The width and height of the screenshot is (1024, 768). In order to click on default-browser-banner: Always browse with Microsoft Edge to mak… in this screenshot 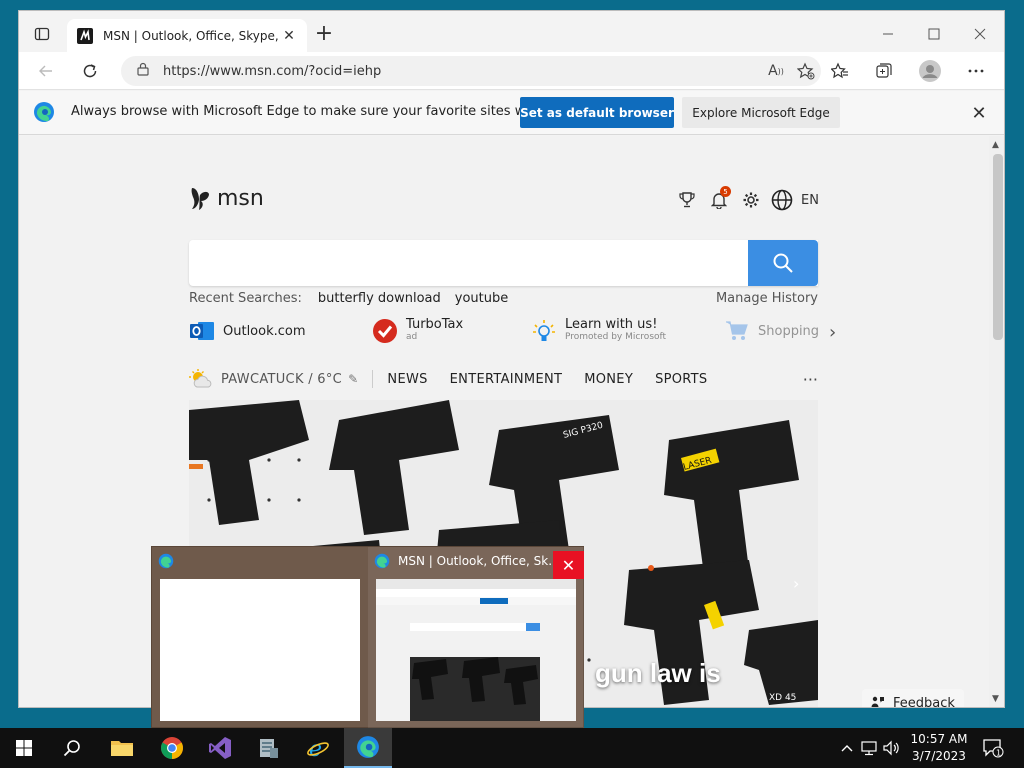, I will do `click(511, 113)`.